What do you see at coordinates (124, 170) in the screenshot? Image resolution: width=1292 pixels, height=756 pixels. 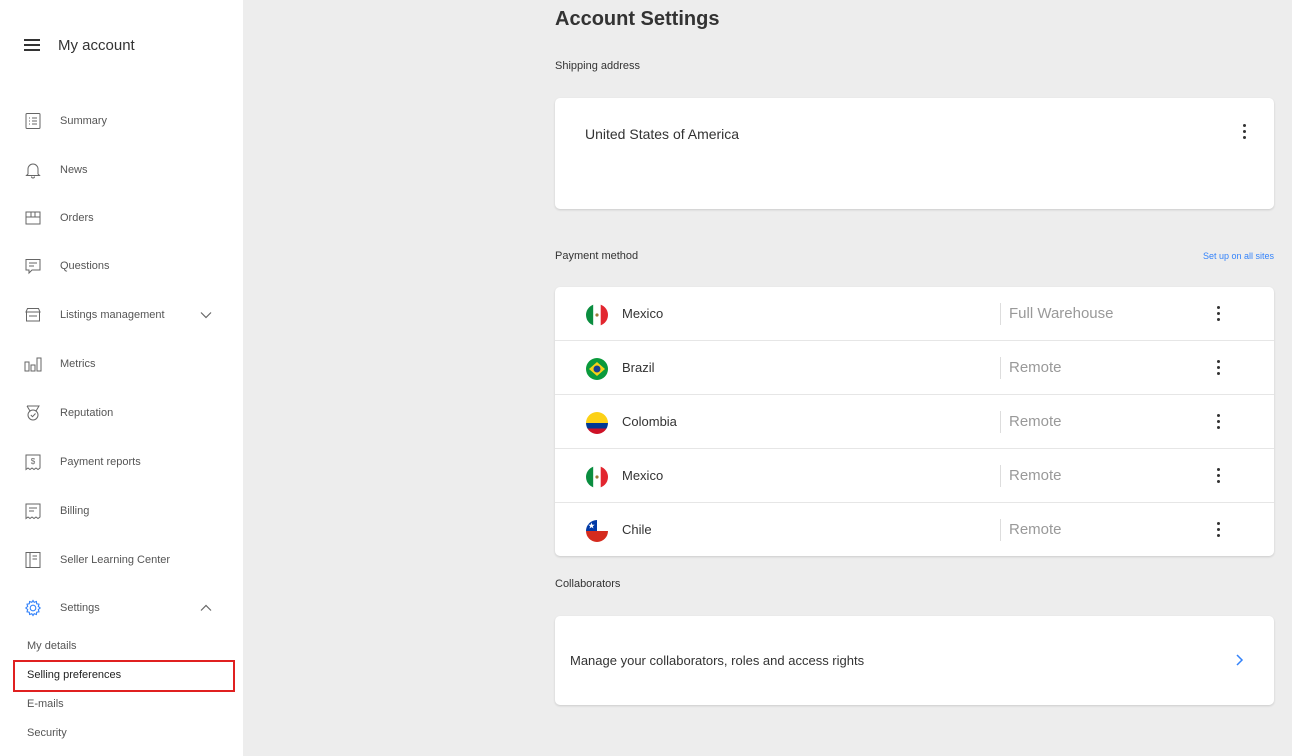 I see `sidebar-item-news: News` at bounding box center [124, 170].